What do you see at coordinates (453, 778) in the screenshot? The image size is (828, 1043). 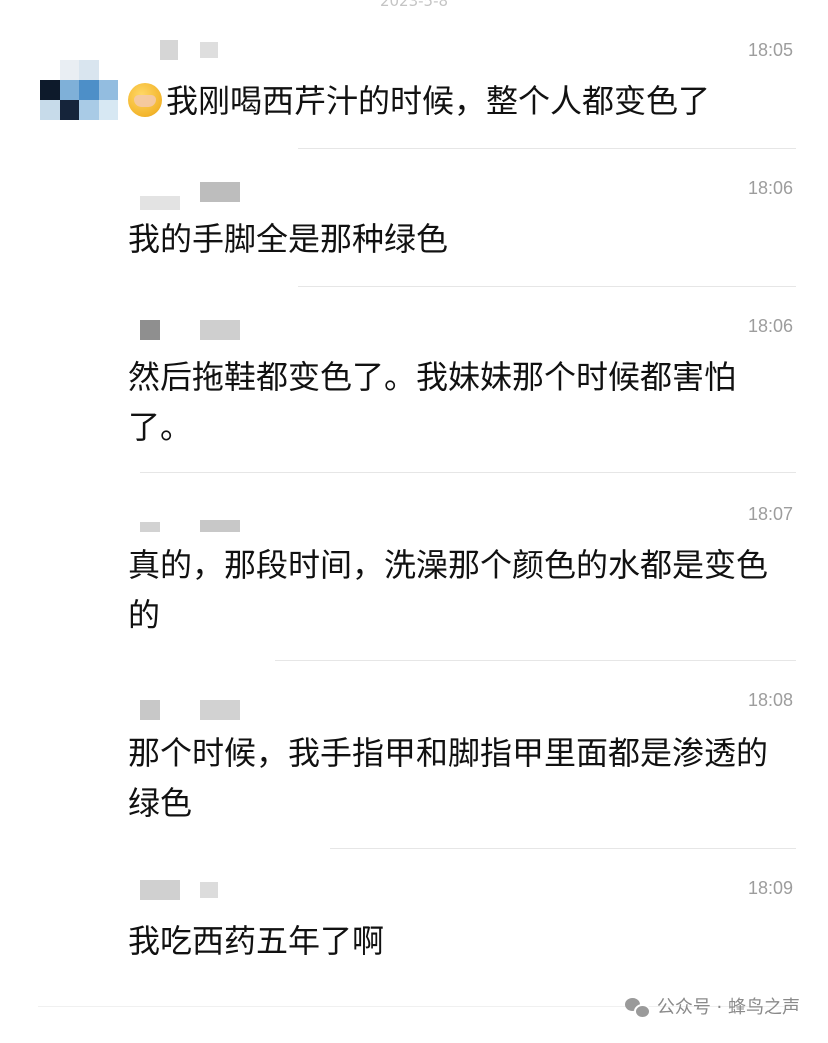 I see `message-text: 那个时候，我手指甲和脚指甲里面都是渗透的绿色` at bounding box center [453, 778].